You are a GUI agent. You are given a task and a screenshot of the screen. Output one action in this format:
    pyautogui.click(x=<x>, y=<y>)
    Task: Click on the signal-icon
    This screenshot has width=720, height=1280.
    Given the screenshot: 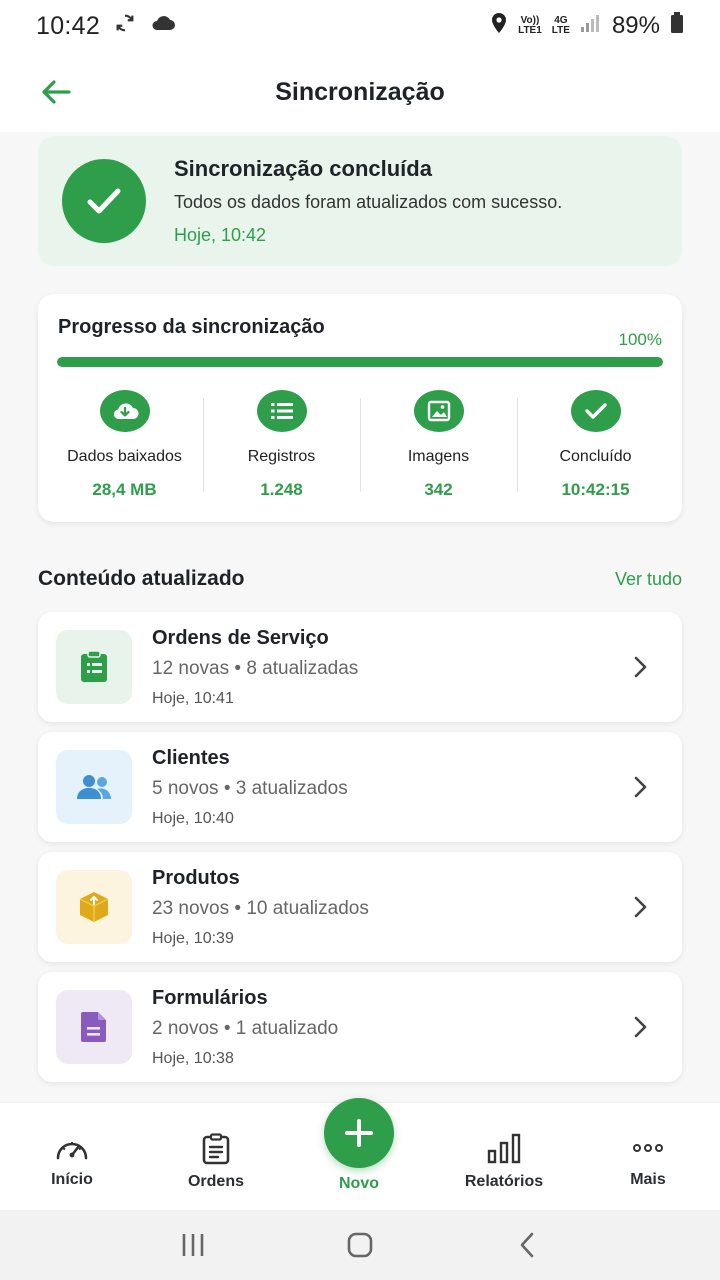 What is the action you would take?
    pyautogui.click(x=591, y=26)
    